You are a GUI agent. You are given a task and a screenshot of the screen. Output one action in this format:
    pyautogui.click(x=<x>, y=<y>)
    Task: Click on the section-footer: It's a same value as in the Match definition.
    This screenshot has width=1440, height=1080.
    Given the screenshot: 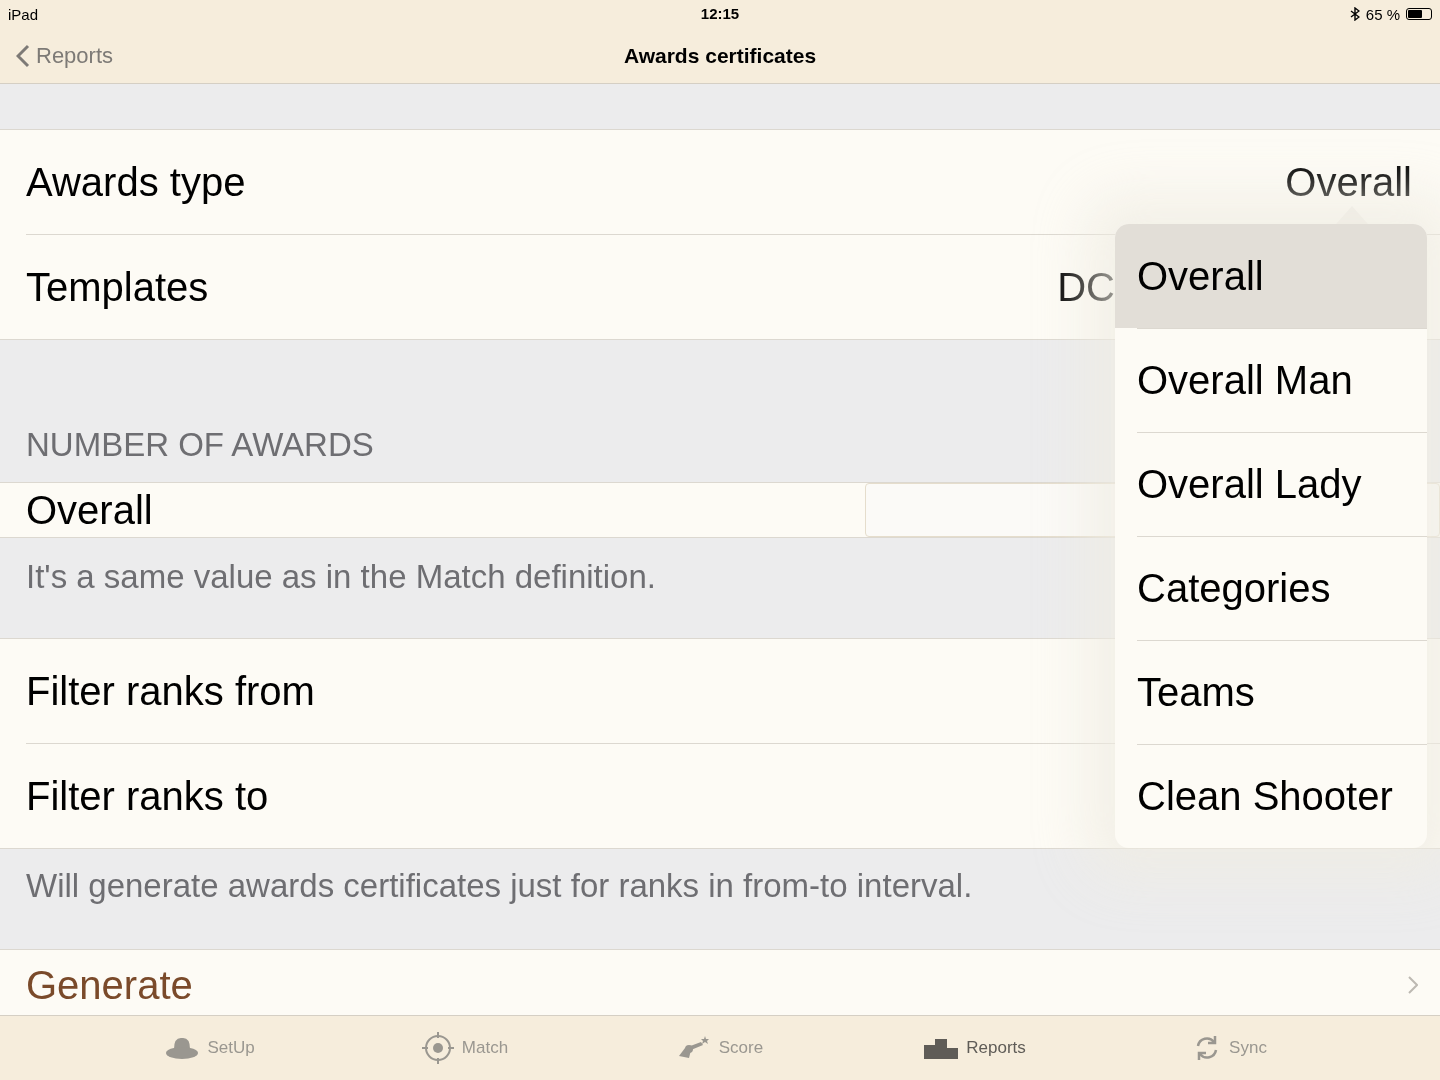 What is the action you would take?
    pyautogui.click(x=341, y=576)
    